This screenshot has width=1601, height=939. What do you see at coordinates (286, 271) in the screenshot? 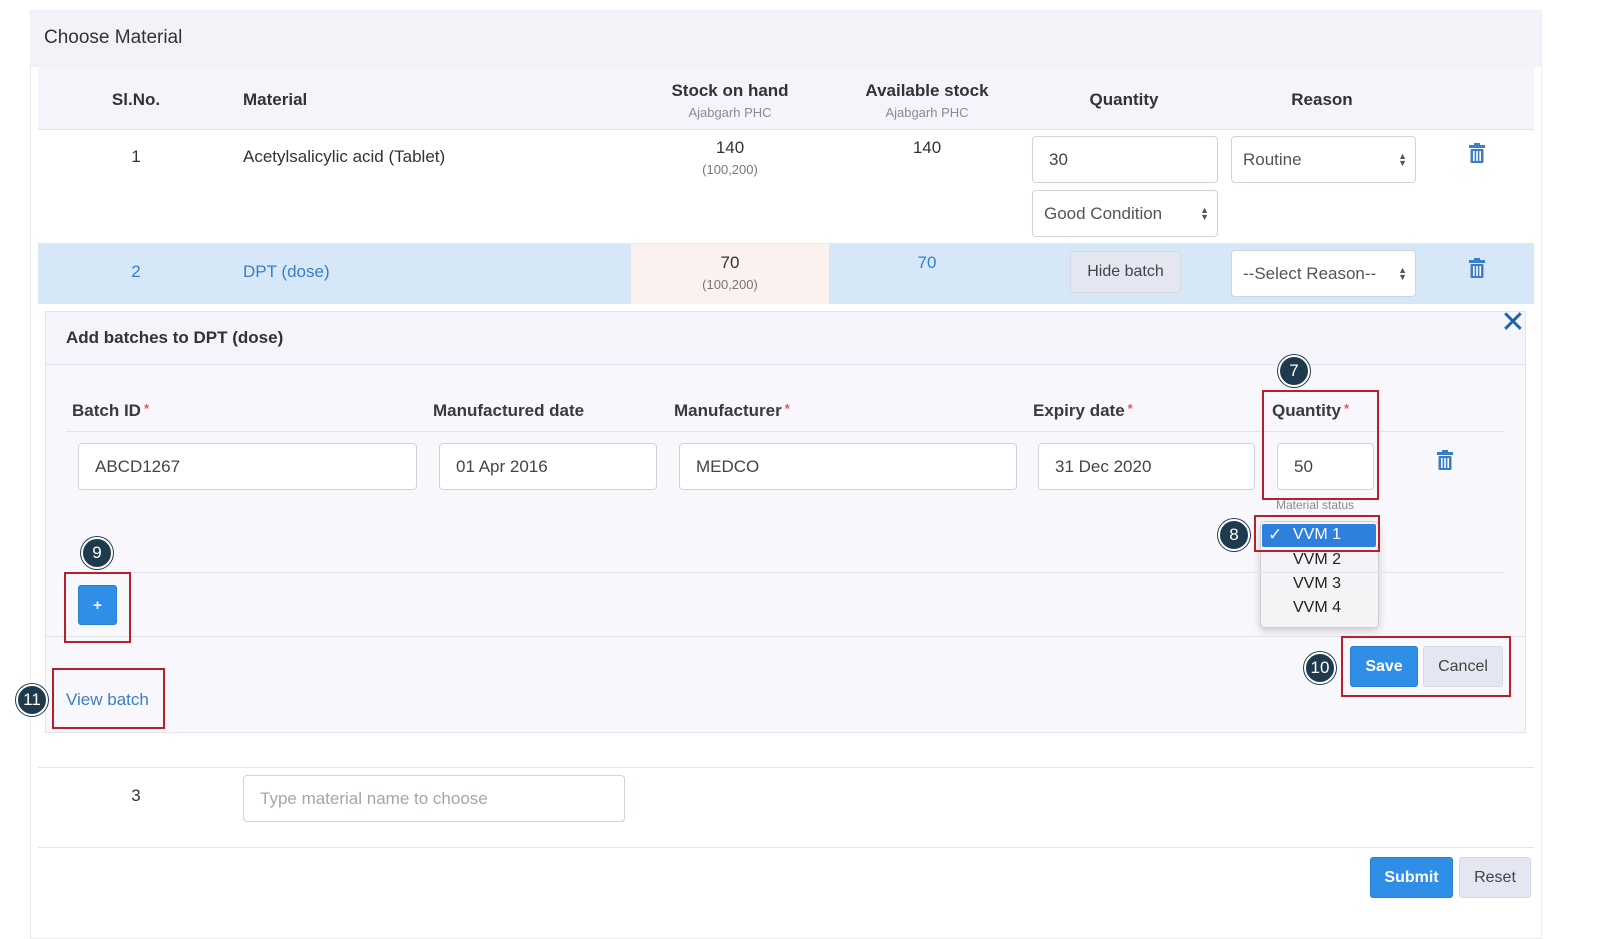
I see `row2-material: DPT (dose)` at bounding box center [286, 271].